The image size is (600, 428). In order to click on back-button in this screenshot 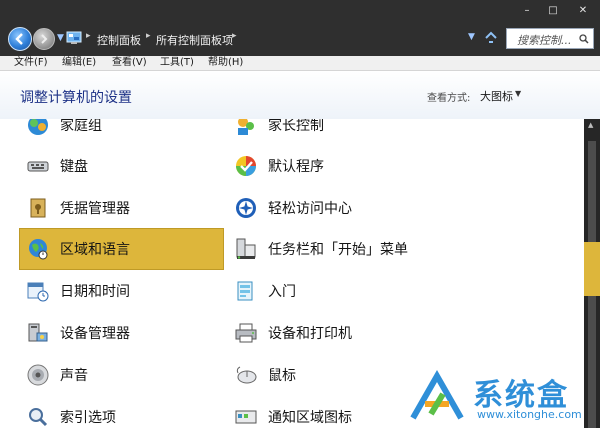, I will do `click(20, 39)`.